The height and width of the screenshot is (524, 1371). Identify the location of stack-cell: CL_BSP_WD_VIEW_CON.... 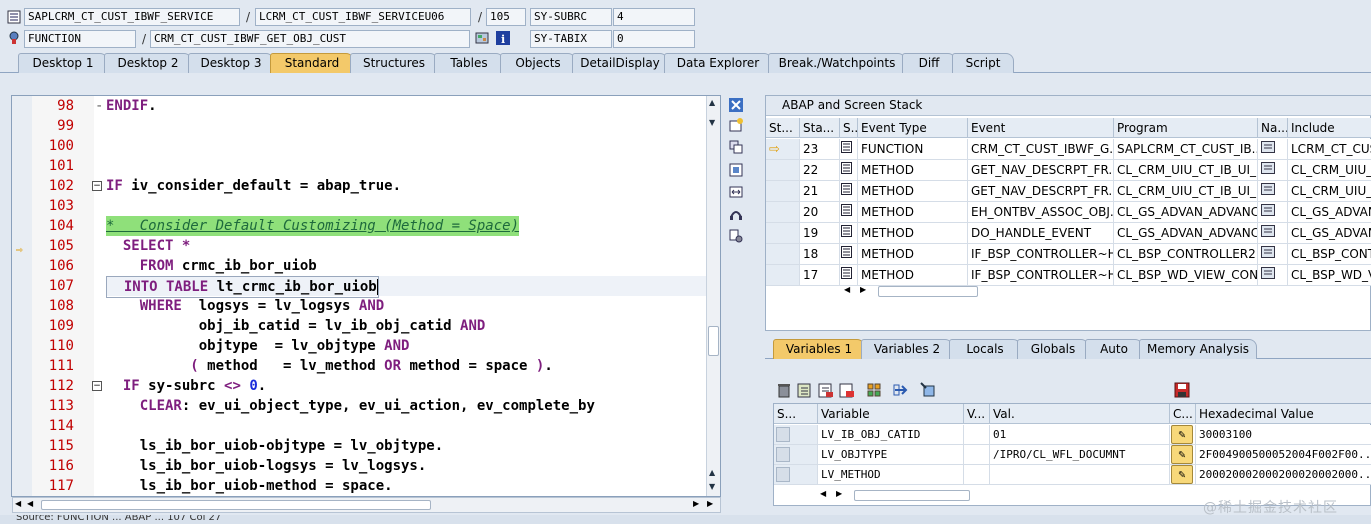
(1186, 275).